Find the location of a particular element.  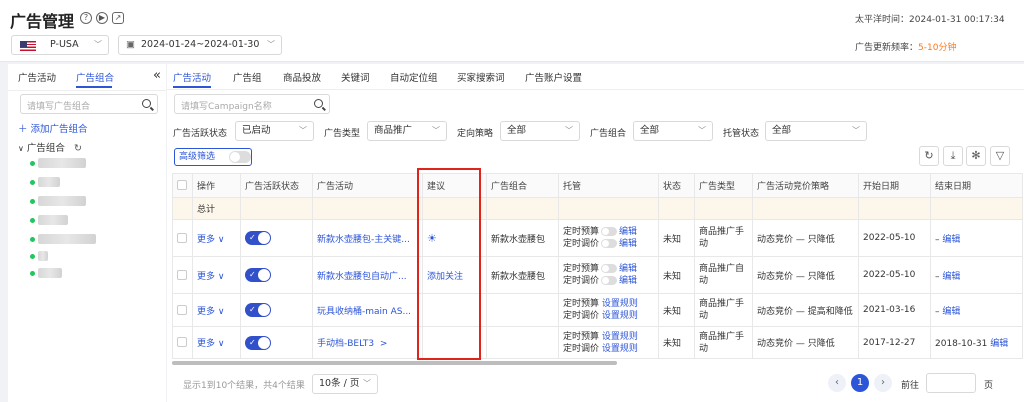

portfolio-group-label: 广告组合 is located at coordinates (45, 148).